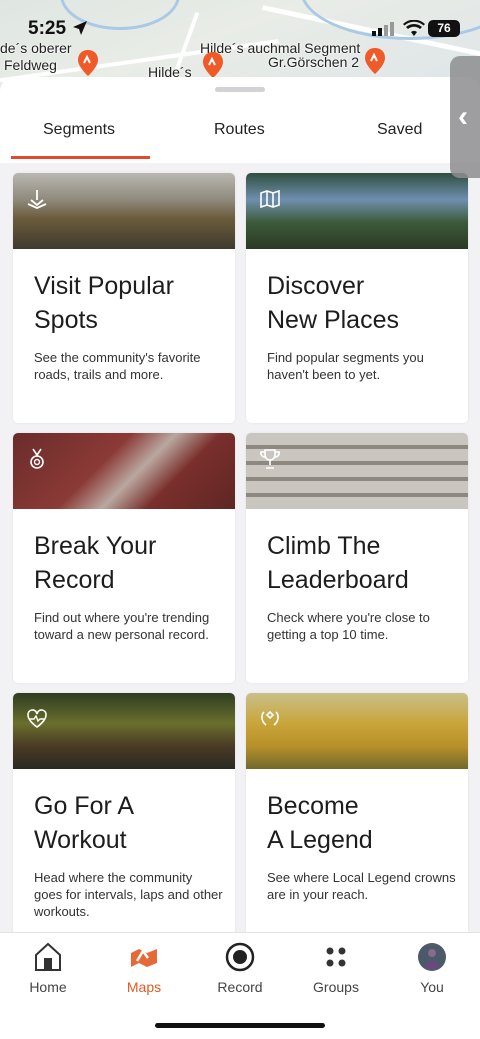 This screenshot has height=1039, width=480. Describe the element at coordinates (270, 718) in the screenshot. I see `laurel-icon` at that location.